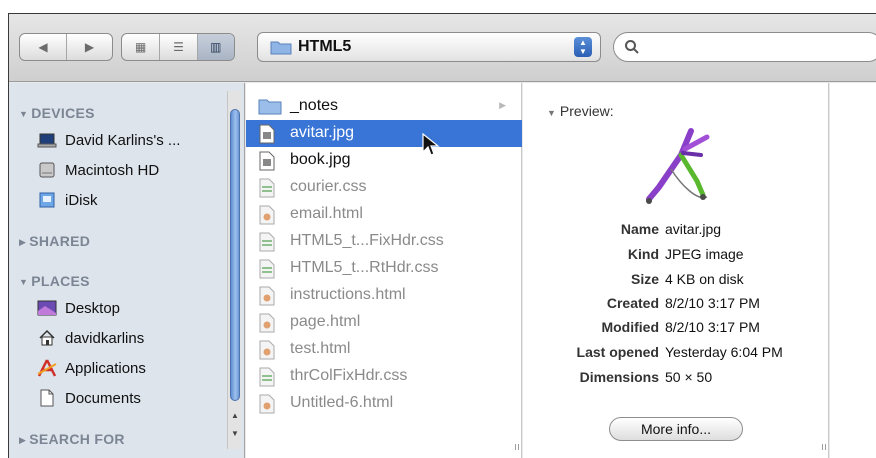  Describe the element at coordinates (47, 140) in the screenshot. I see `laptop-icon` at that location.